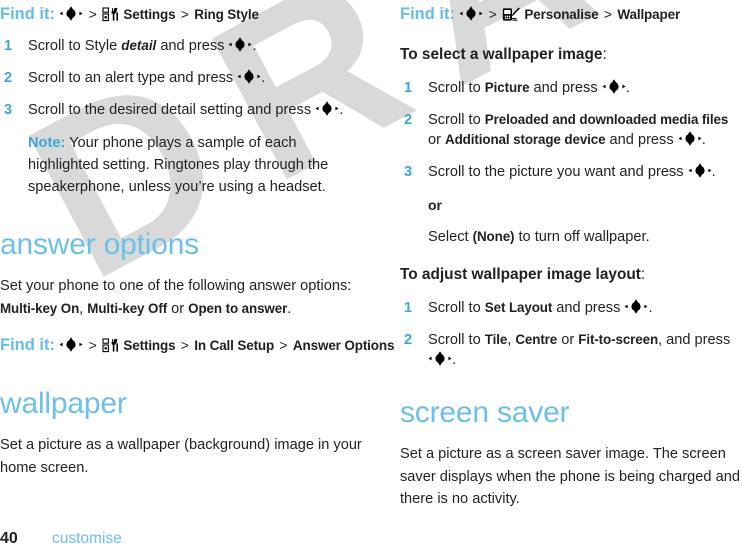 Image resolution: width=742 pixels, height=550 pixels. Describe the element at coordinates (485, 412) in the screenshot. I see `section-heading-screen-saver: screen saver` at that location.